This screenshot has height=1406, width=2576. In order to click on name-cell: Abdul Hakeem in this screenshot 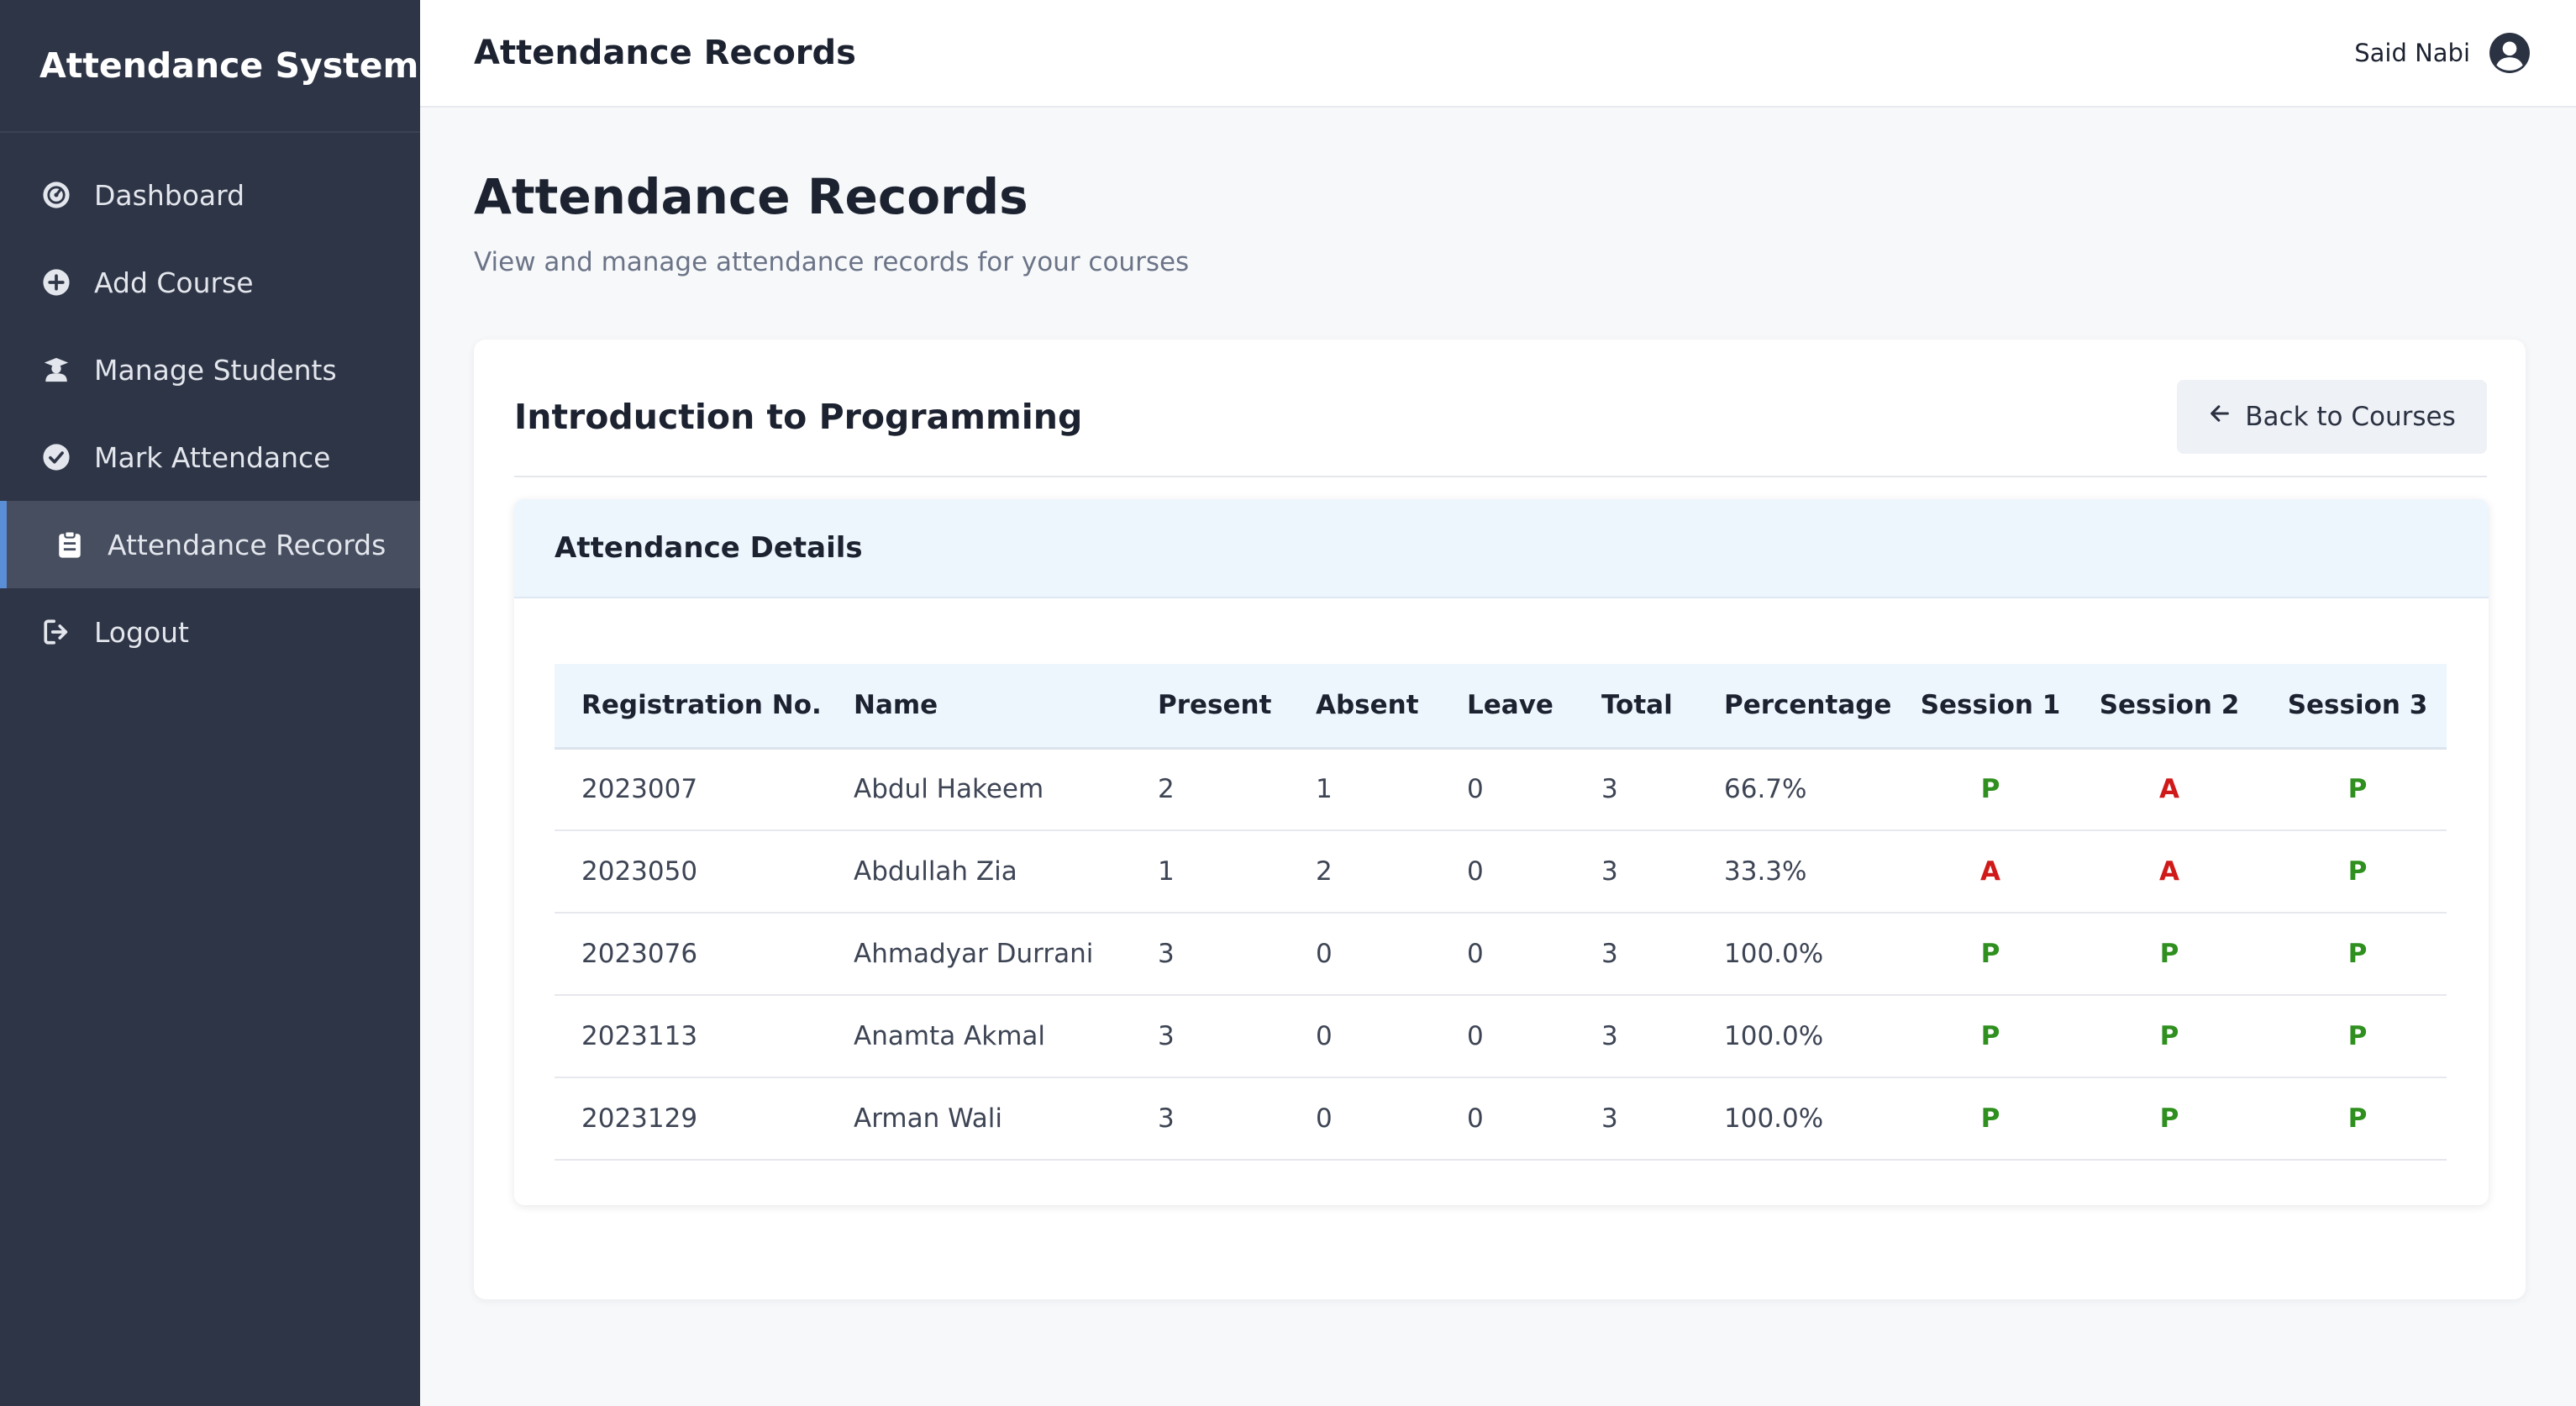, I will do `click(949, 789)`.